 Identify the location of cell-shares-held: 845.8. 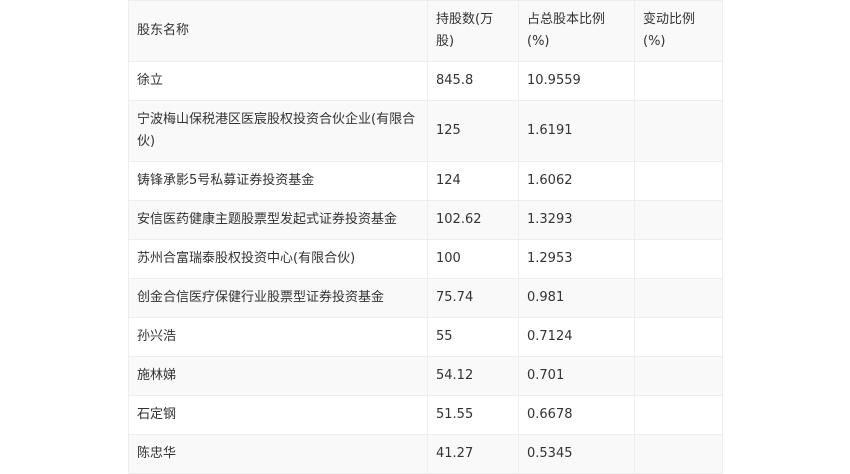
(473, 81).